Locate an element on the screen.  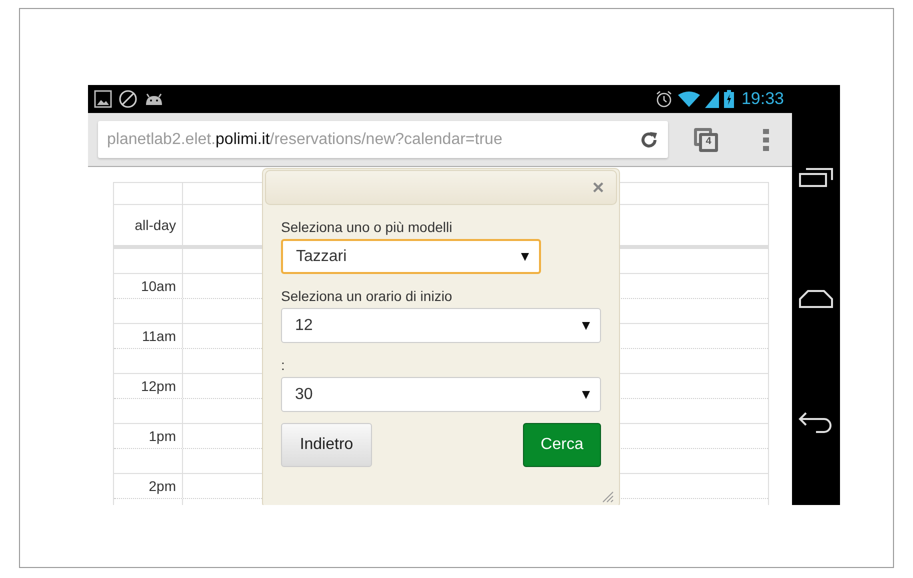
wifi-icon is located at coordinates (689, 99).